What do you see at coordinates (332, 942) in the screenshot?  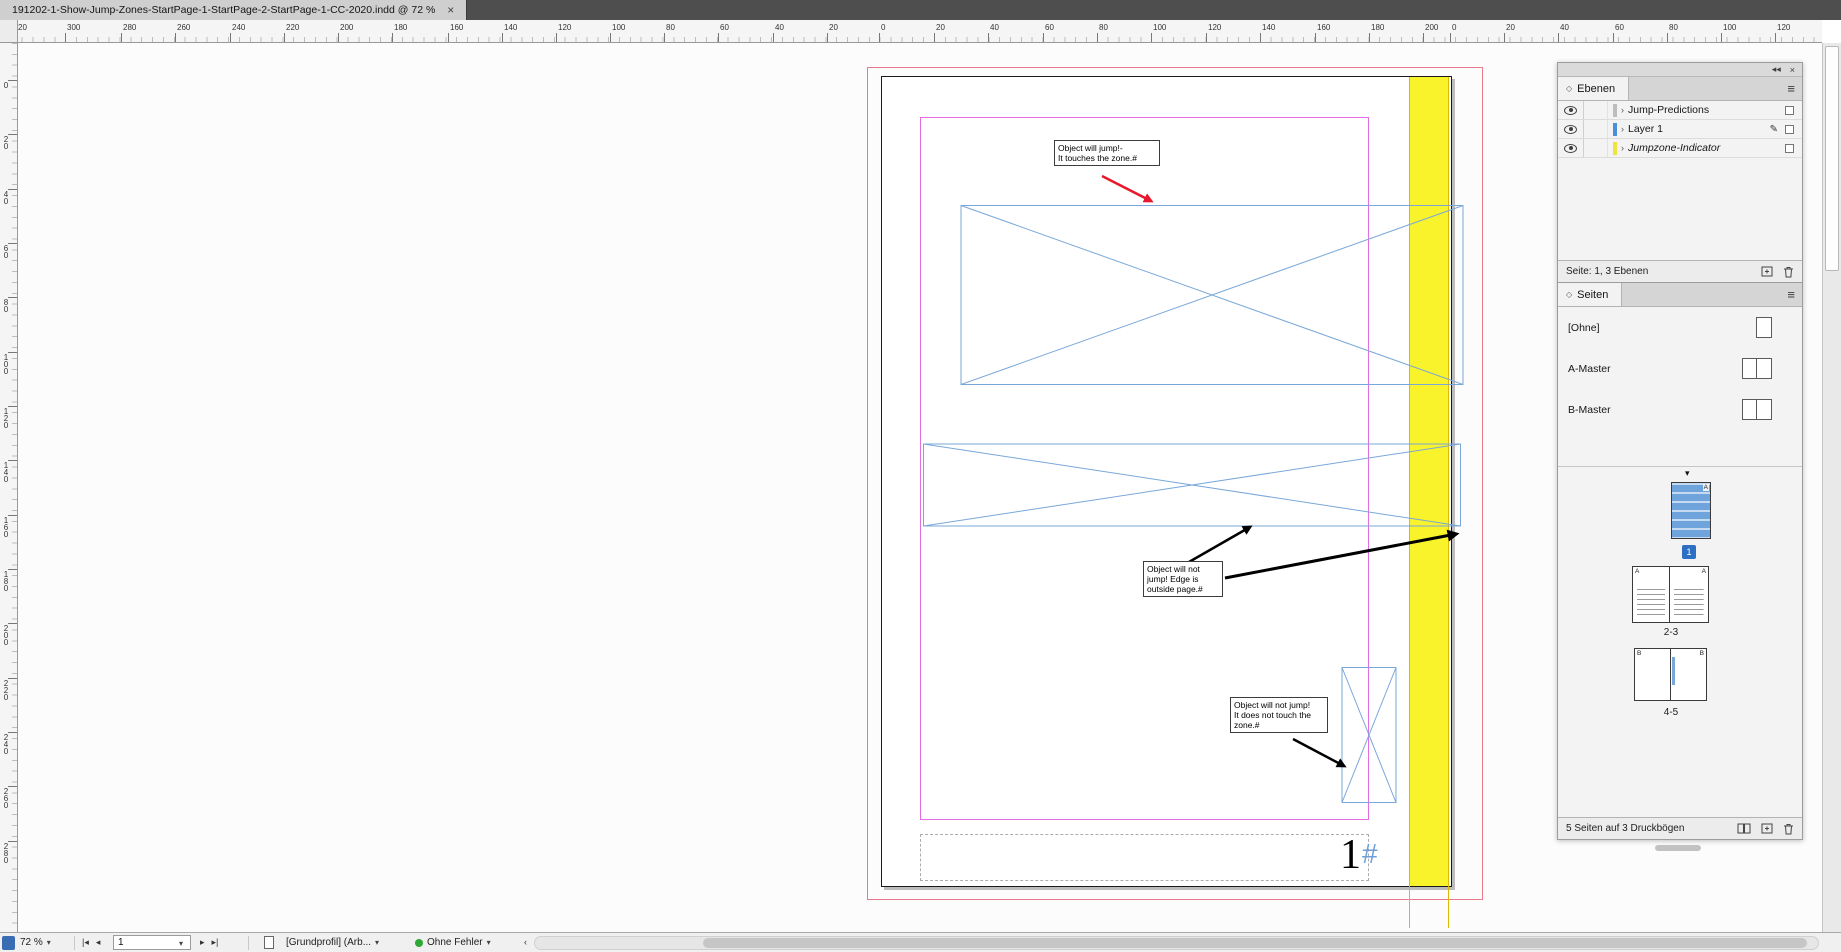 I see `preflight-profile-dropdown: [Grundprofil] (Arb... ▾` at bounding box center [332, 942].